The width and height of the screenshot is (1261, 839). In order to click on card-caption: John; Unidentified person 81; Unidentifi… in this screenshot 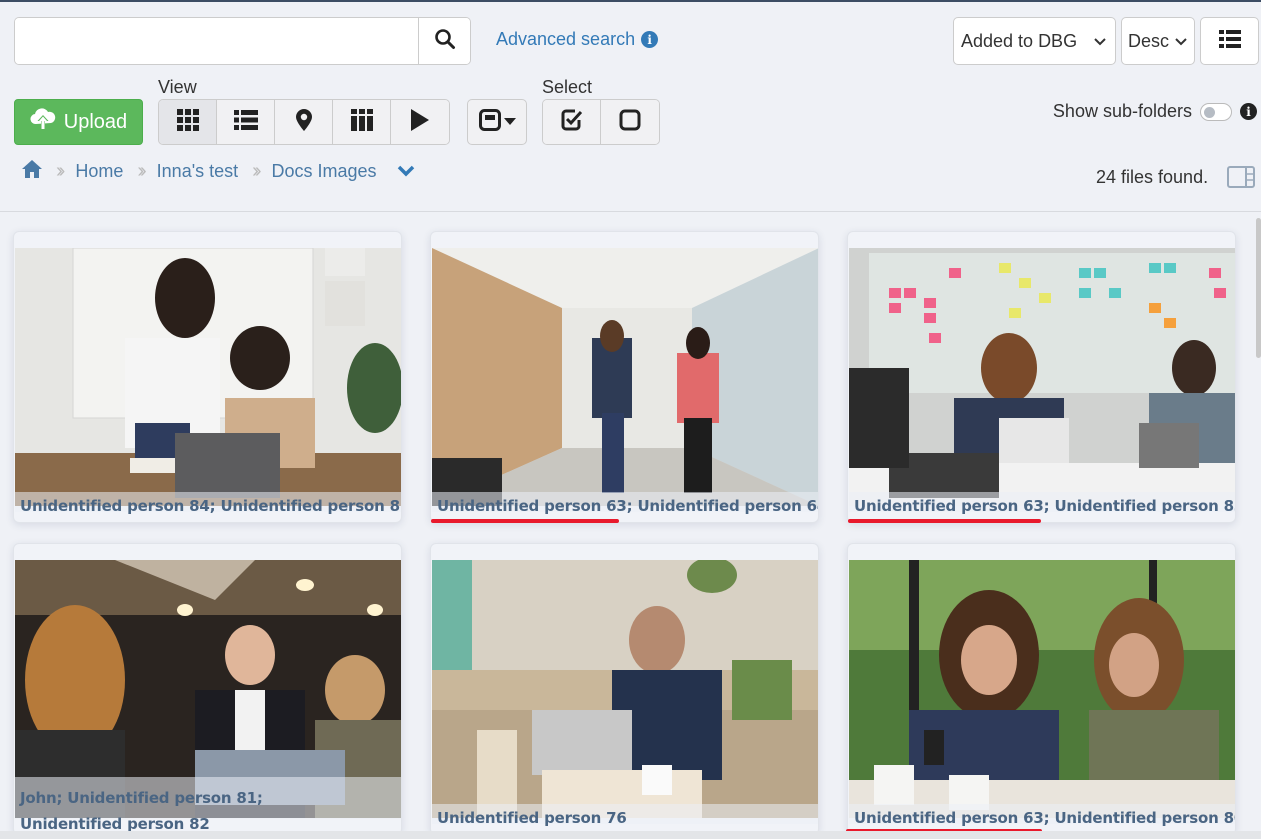, I will do `click(141, 811)`.